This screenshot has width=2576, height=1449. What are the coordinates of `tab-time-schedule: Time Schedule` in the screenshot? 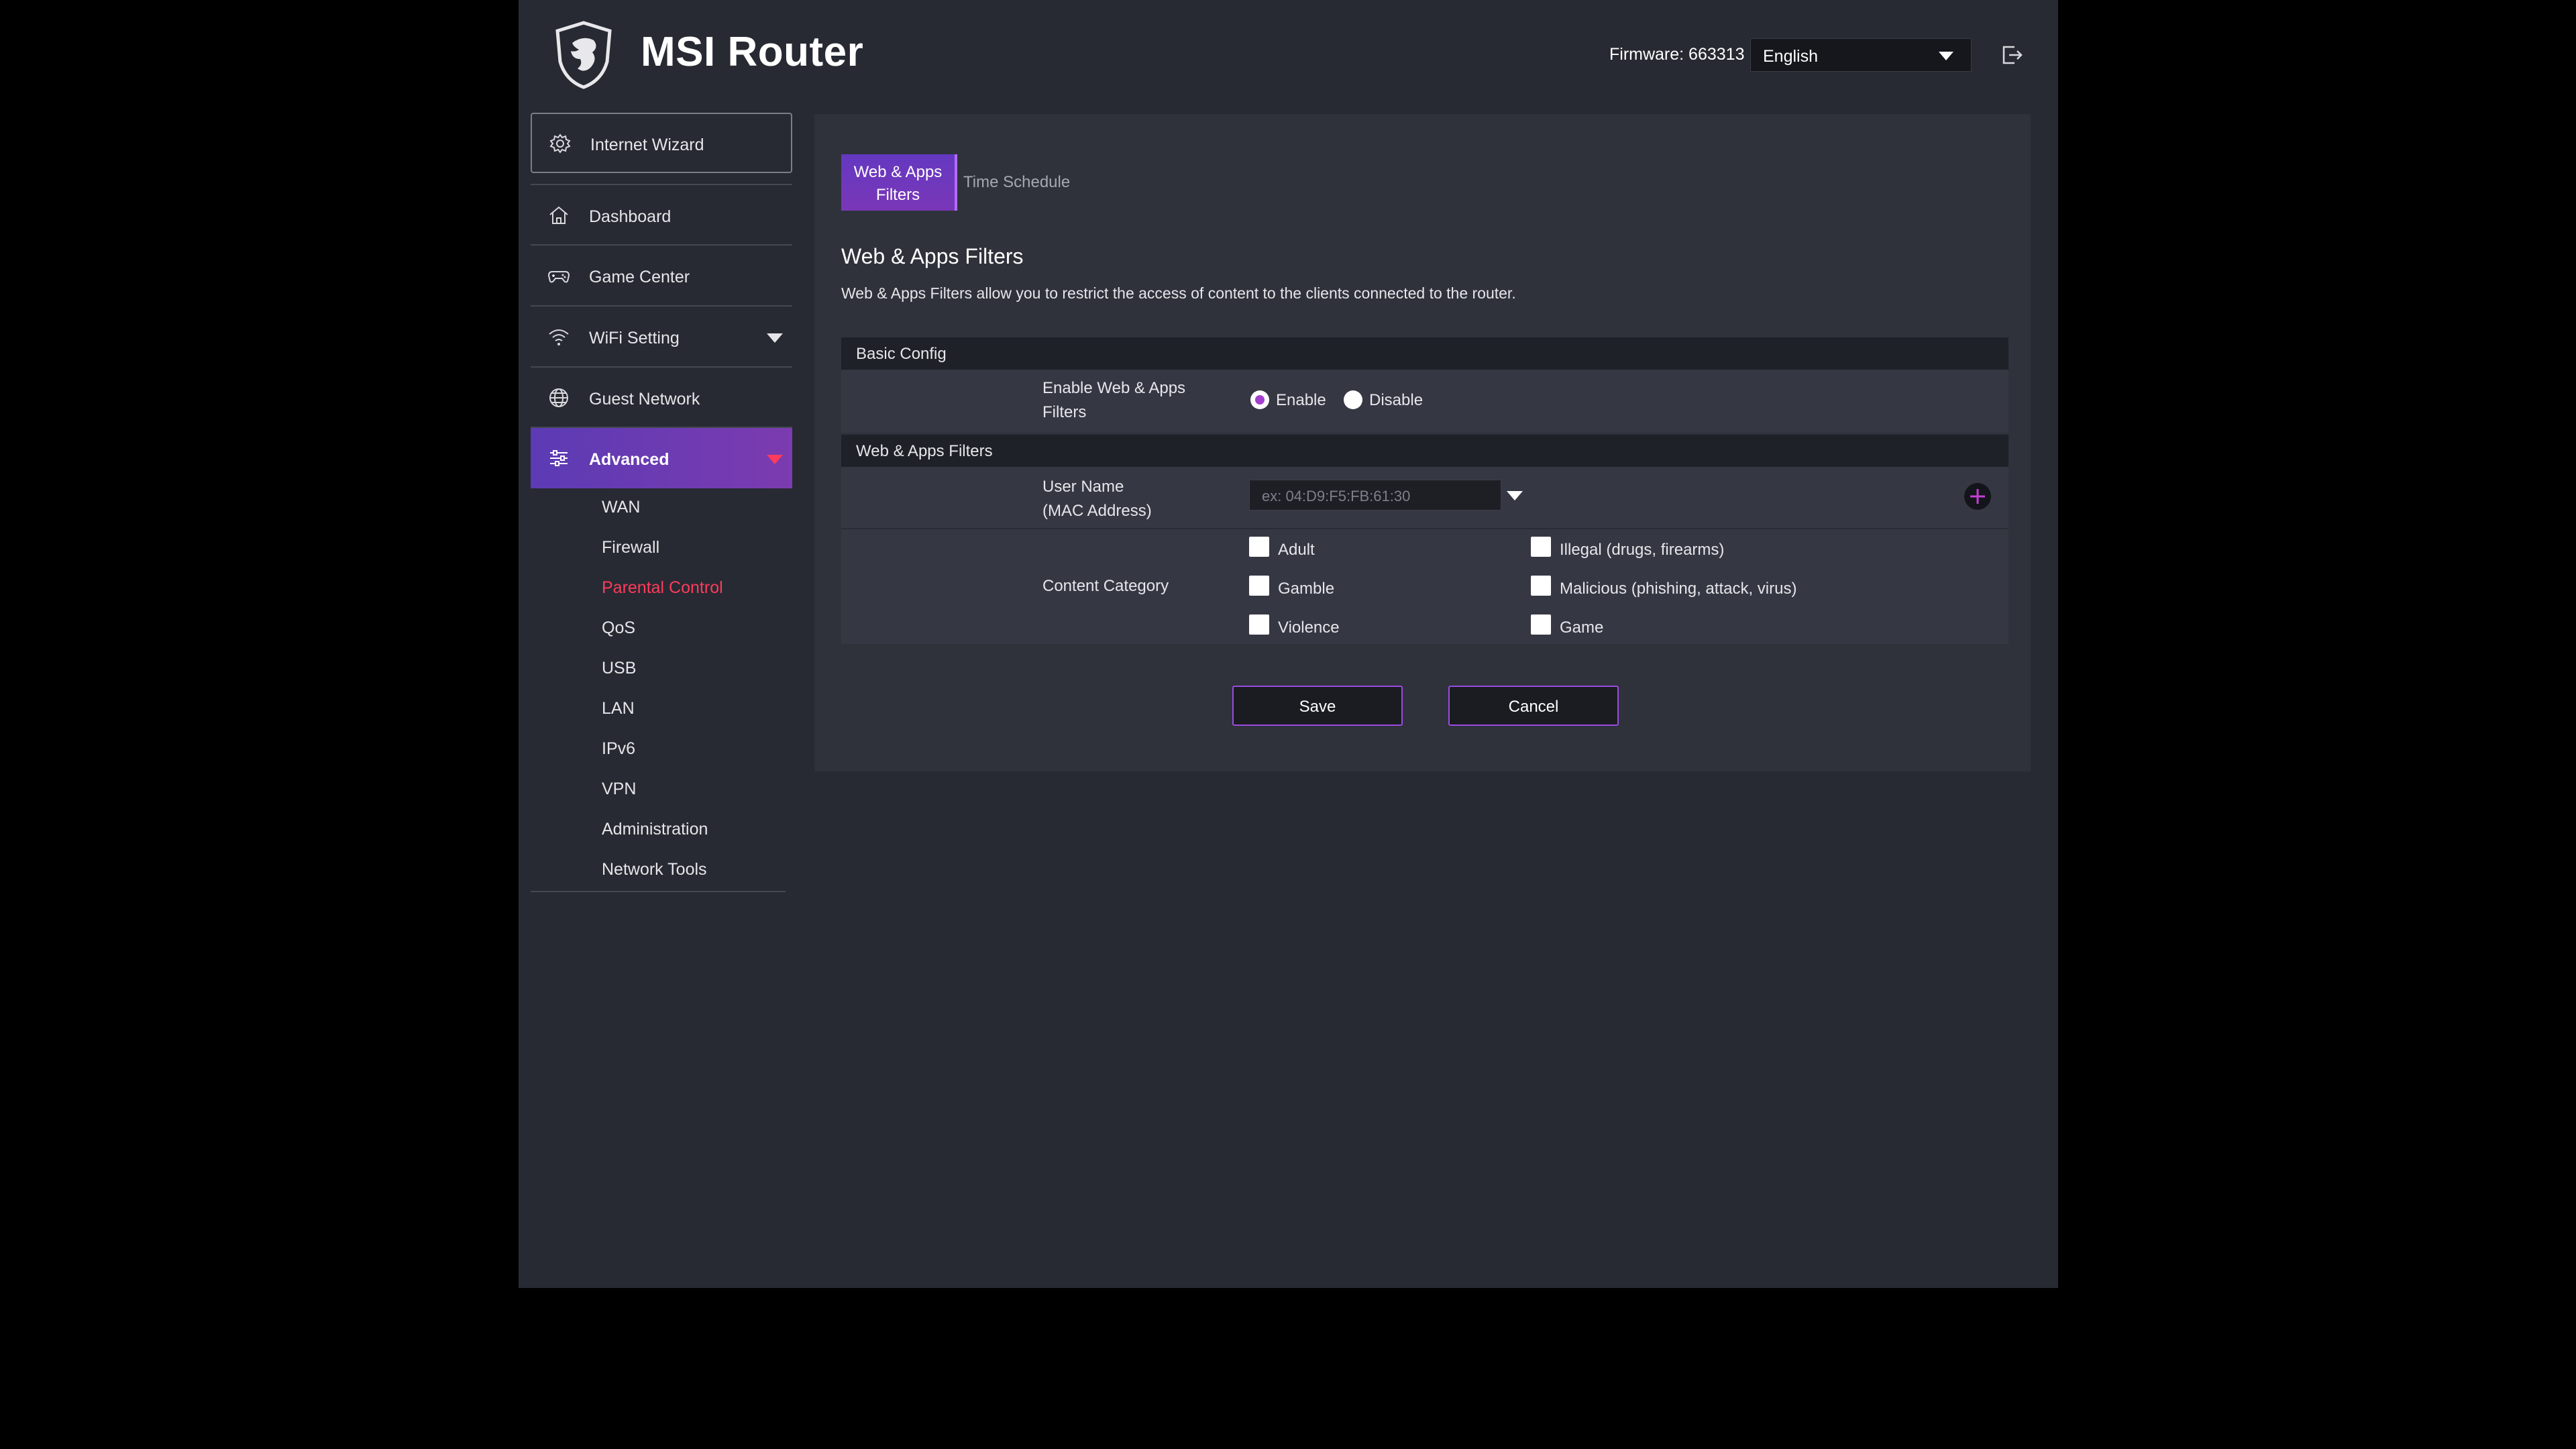 It's located at (1016, 182).